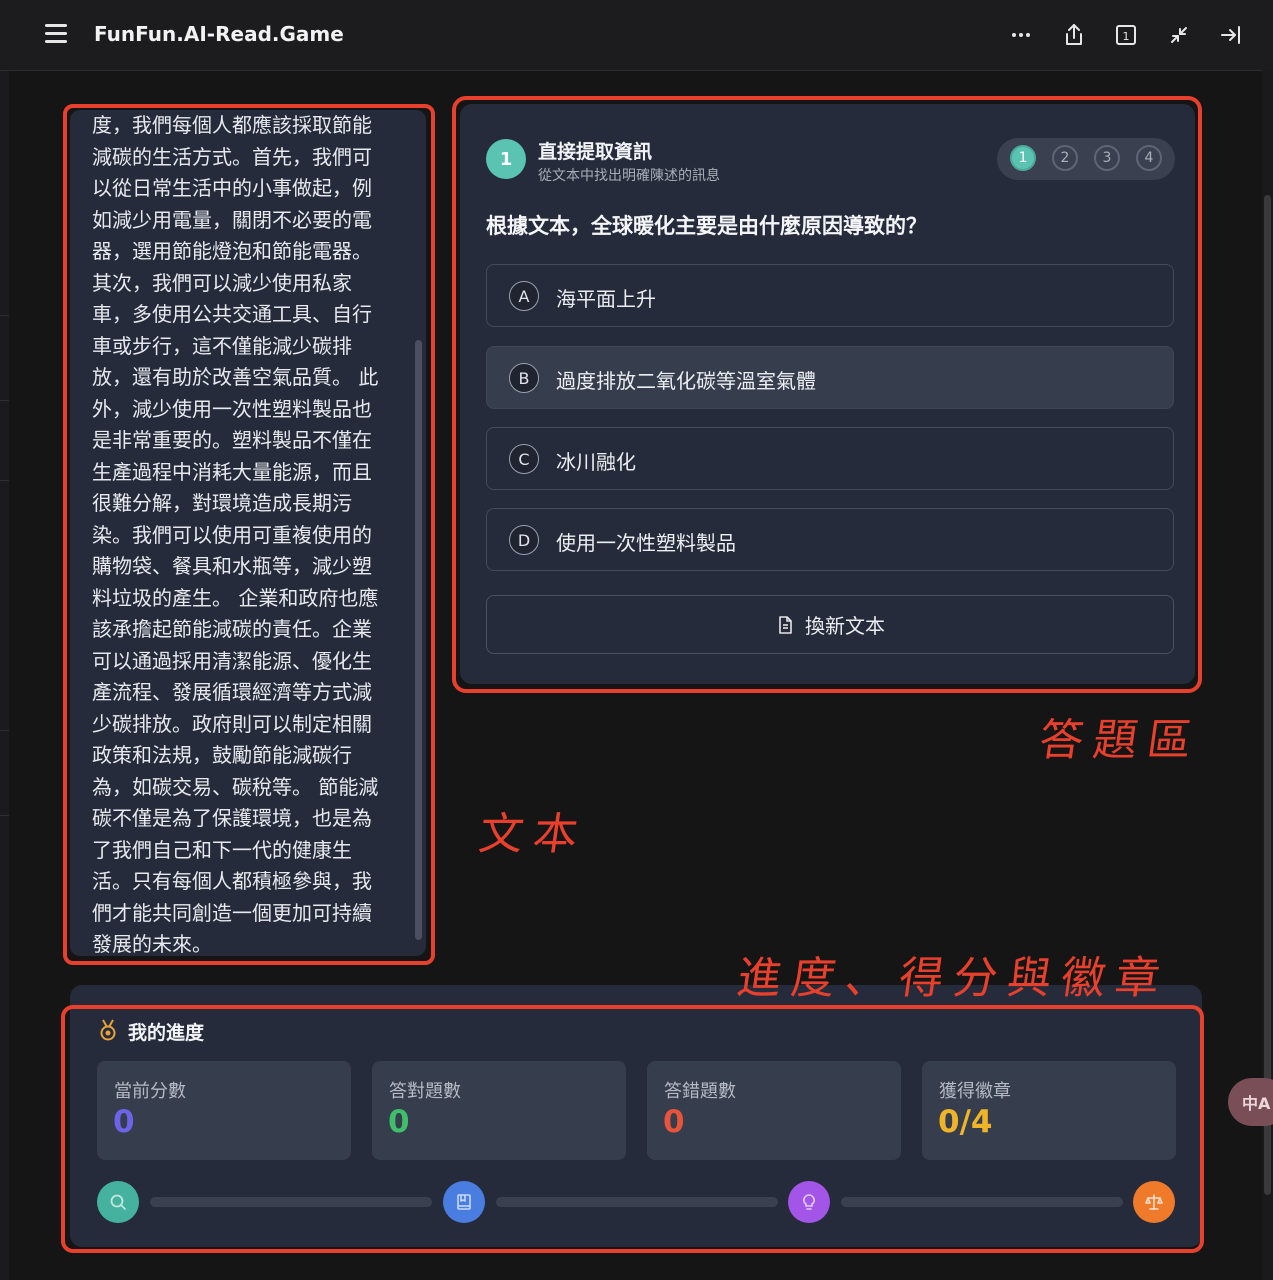 This screenshot has width=1273, height=1280. I want to click on annotation-label-text: 文本, so click(533, 834).